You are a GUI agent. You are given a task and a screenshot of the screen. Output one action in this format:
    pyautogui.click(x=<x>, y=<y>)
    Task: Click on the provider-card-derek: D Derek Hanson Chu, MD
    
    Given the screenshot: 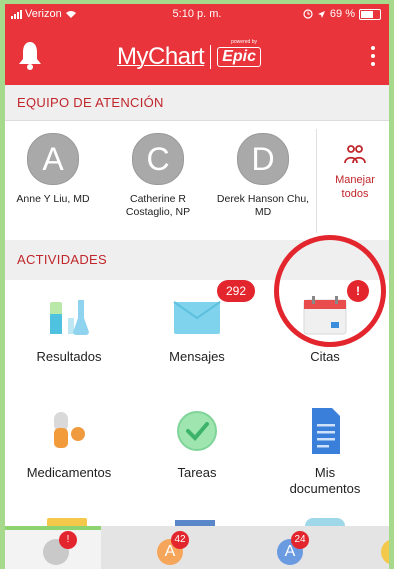 What is the action you would take?
    pyautogui.click(x=263, y=176)
    